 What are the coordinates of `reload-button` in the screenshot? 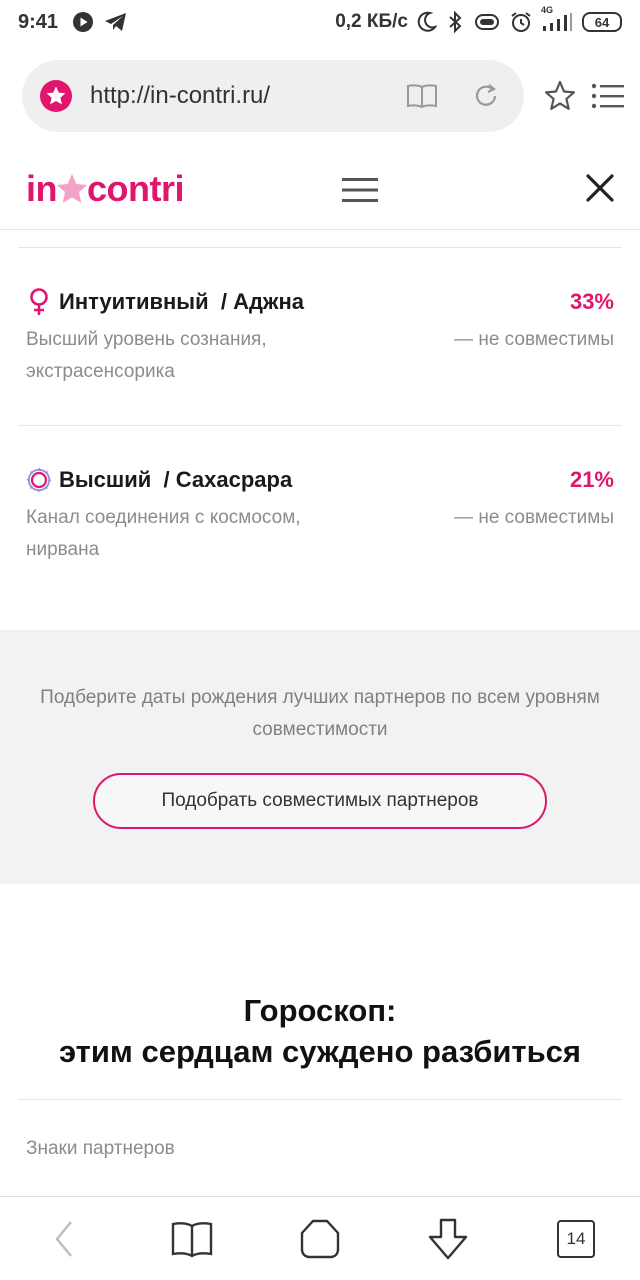 It's located at (486, 96).